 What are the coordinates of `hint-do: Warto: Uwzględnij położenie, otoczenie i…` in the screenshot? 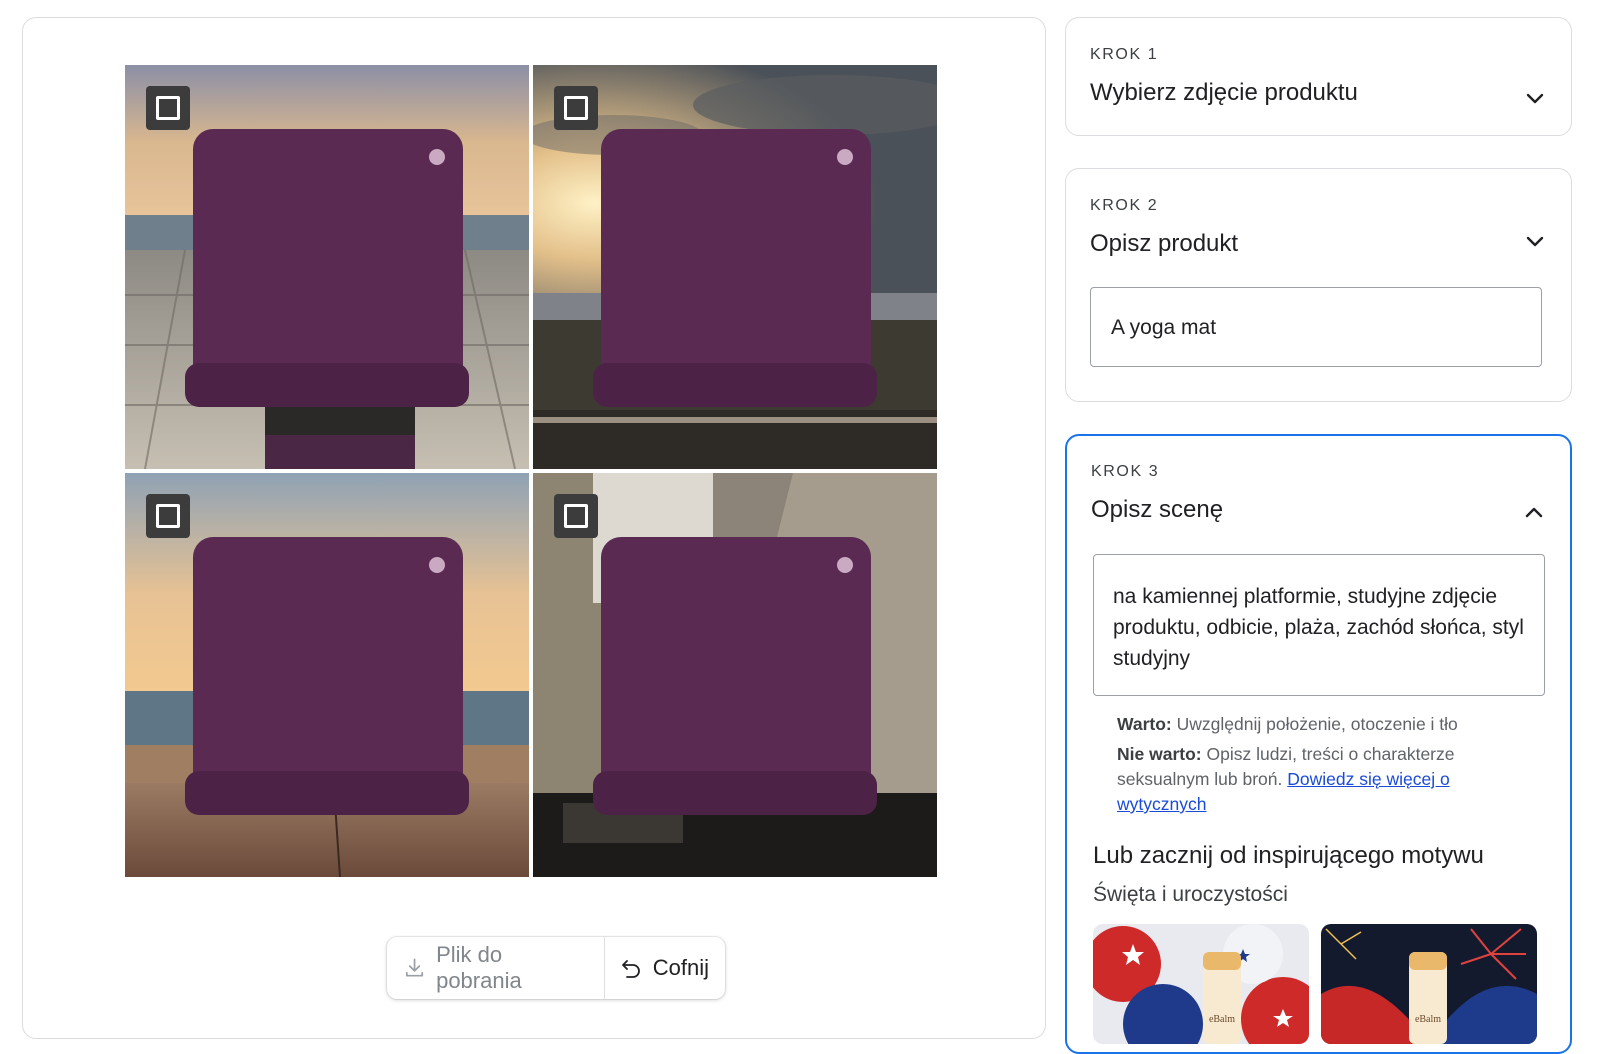 It's located at (1312, 724).